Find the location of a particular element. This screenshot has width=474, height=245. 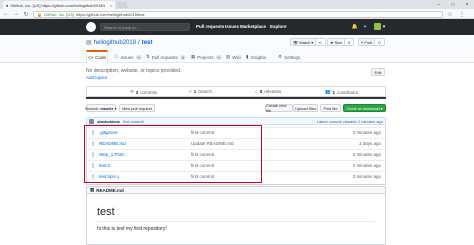

watch-count: 0 is located at coordinates (320, 42).